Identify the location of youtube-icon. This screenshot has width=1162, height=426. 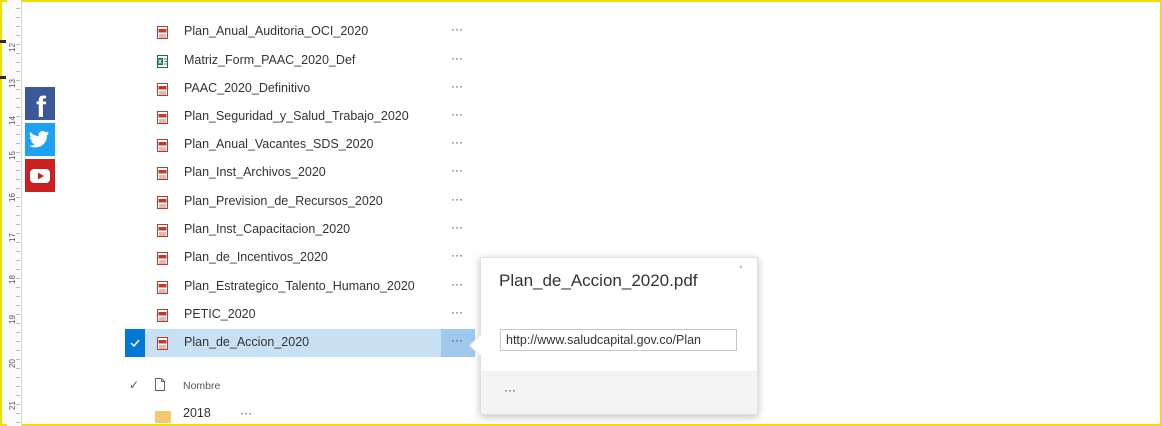
(40, 175).